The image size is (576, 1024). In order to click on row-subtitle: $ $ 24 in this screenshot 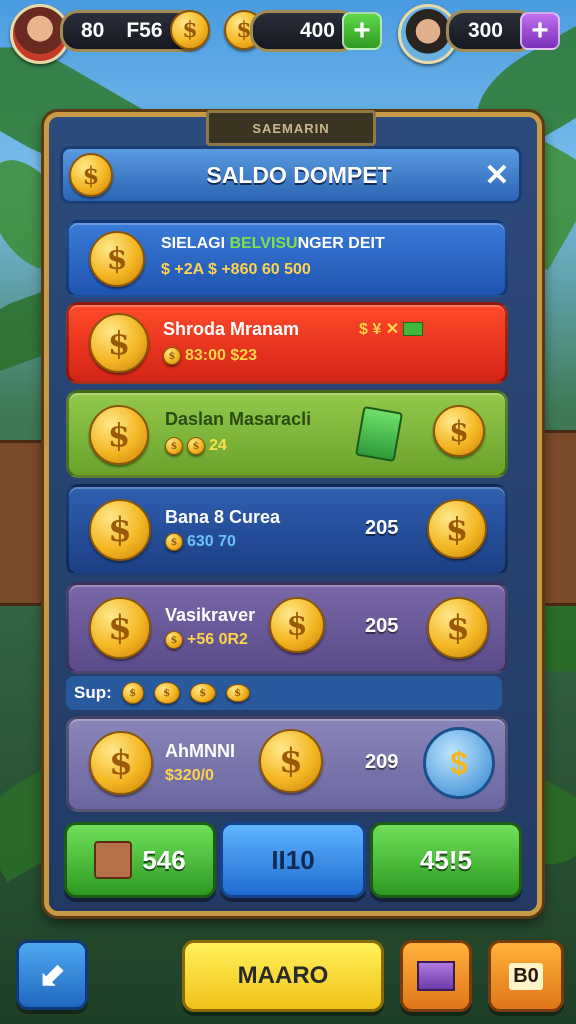, I will do `click(196, 446)`.